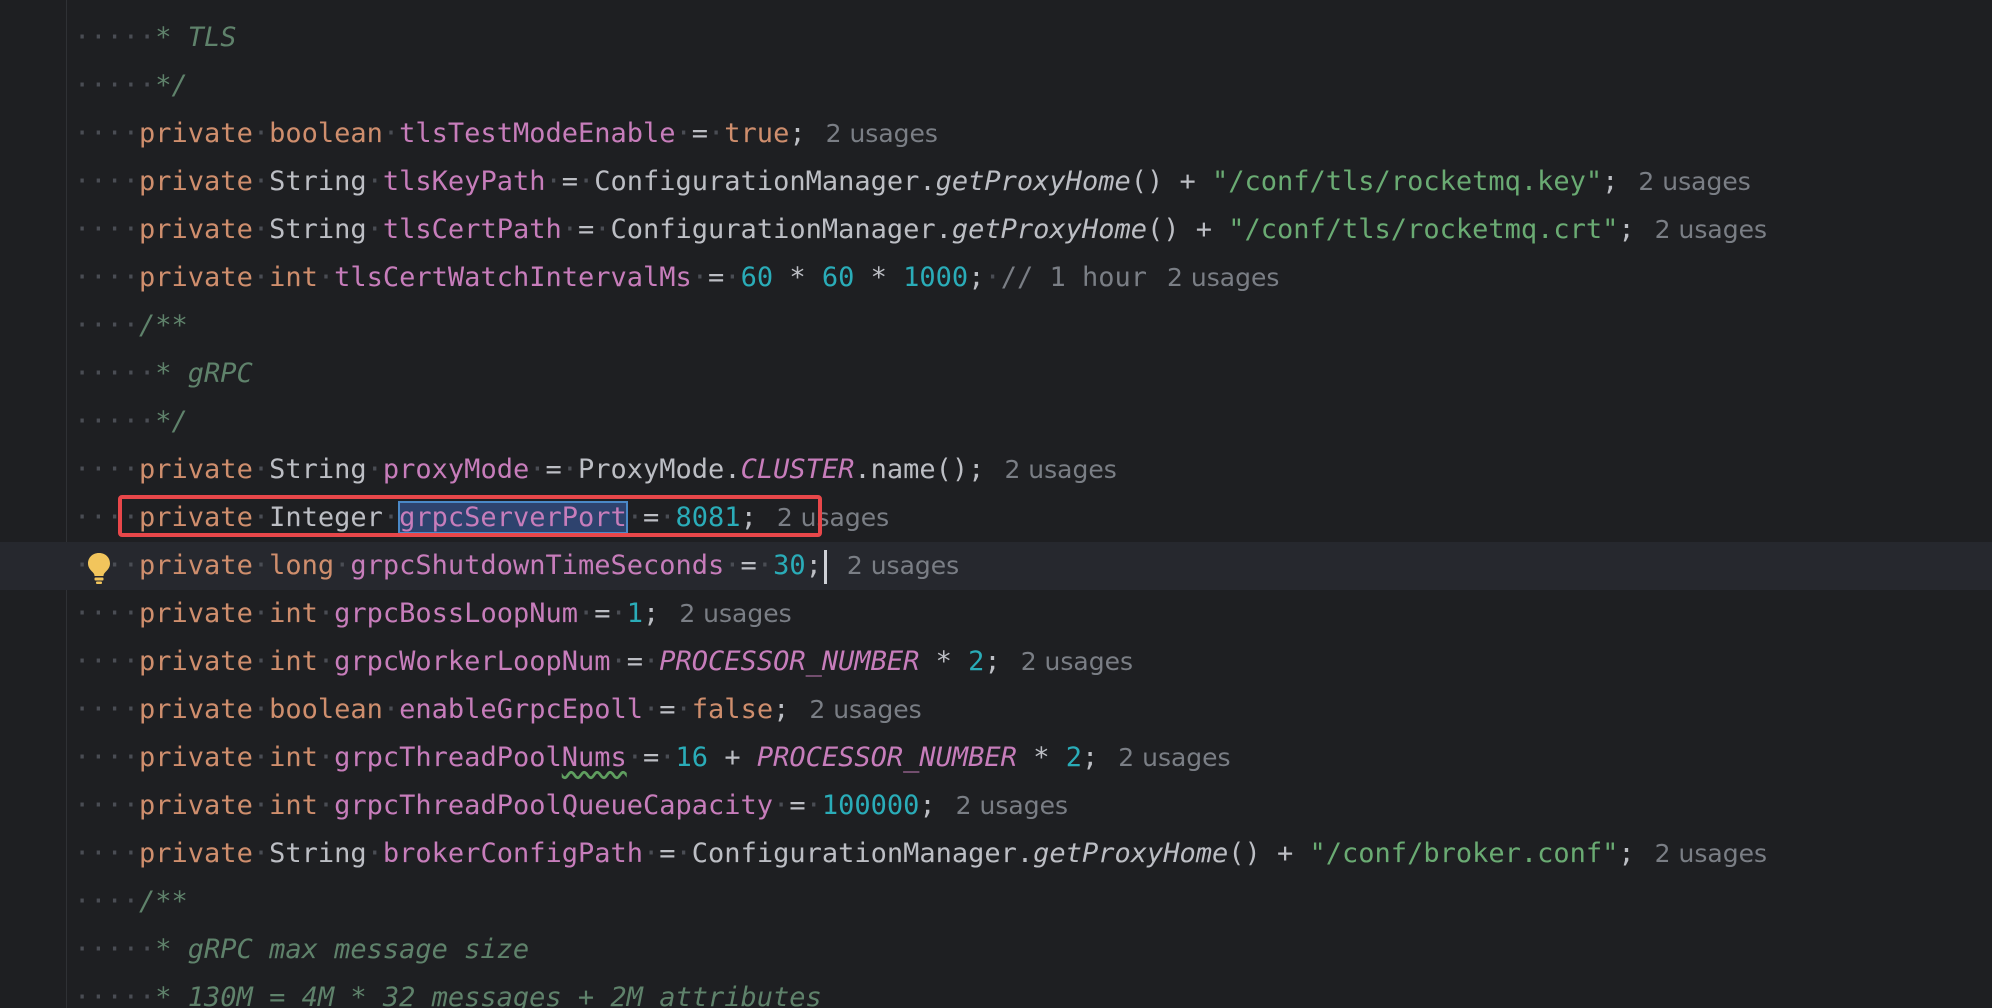 The width and height of the screenshot is (1992, 1008). Describe the element at coordinates (521, 709) in the screenshot. I see `field-name: enableGrpcEpoll` at that location.